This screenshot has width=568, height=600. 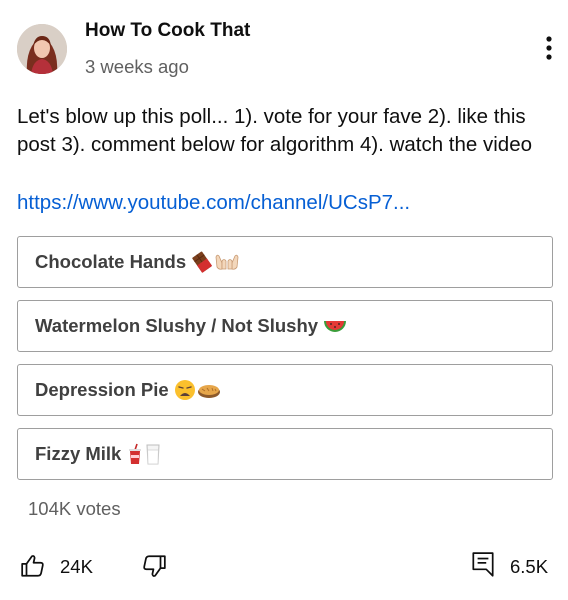 I want to click on poll-vote-count: 104K votes, so click(x=74, y=508).